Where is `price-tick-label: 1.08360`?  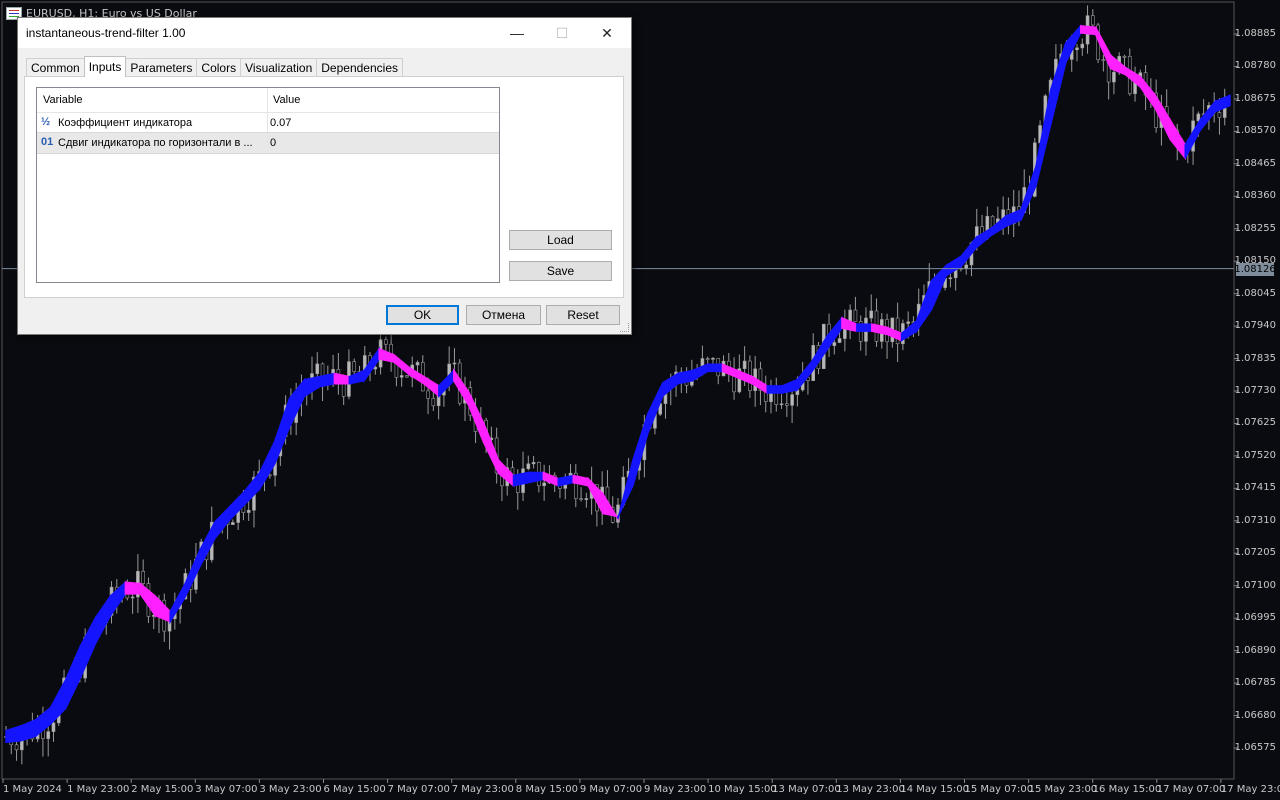 price-tick-label: 1.08360 is located at coordinates (1255, 196).